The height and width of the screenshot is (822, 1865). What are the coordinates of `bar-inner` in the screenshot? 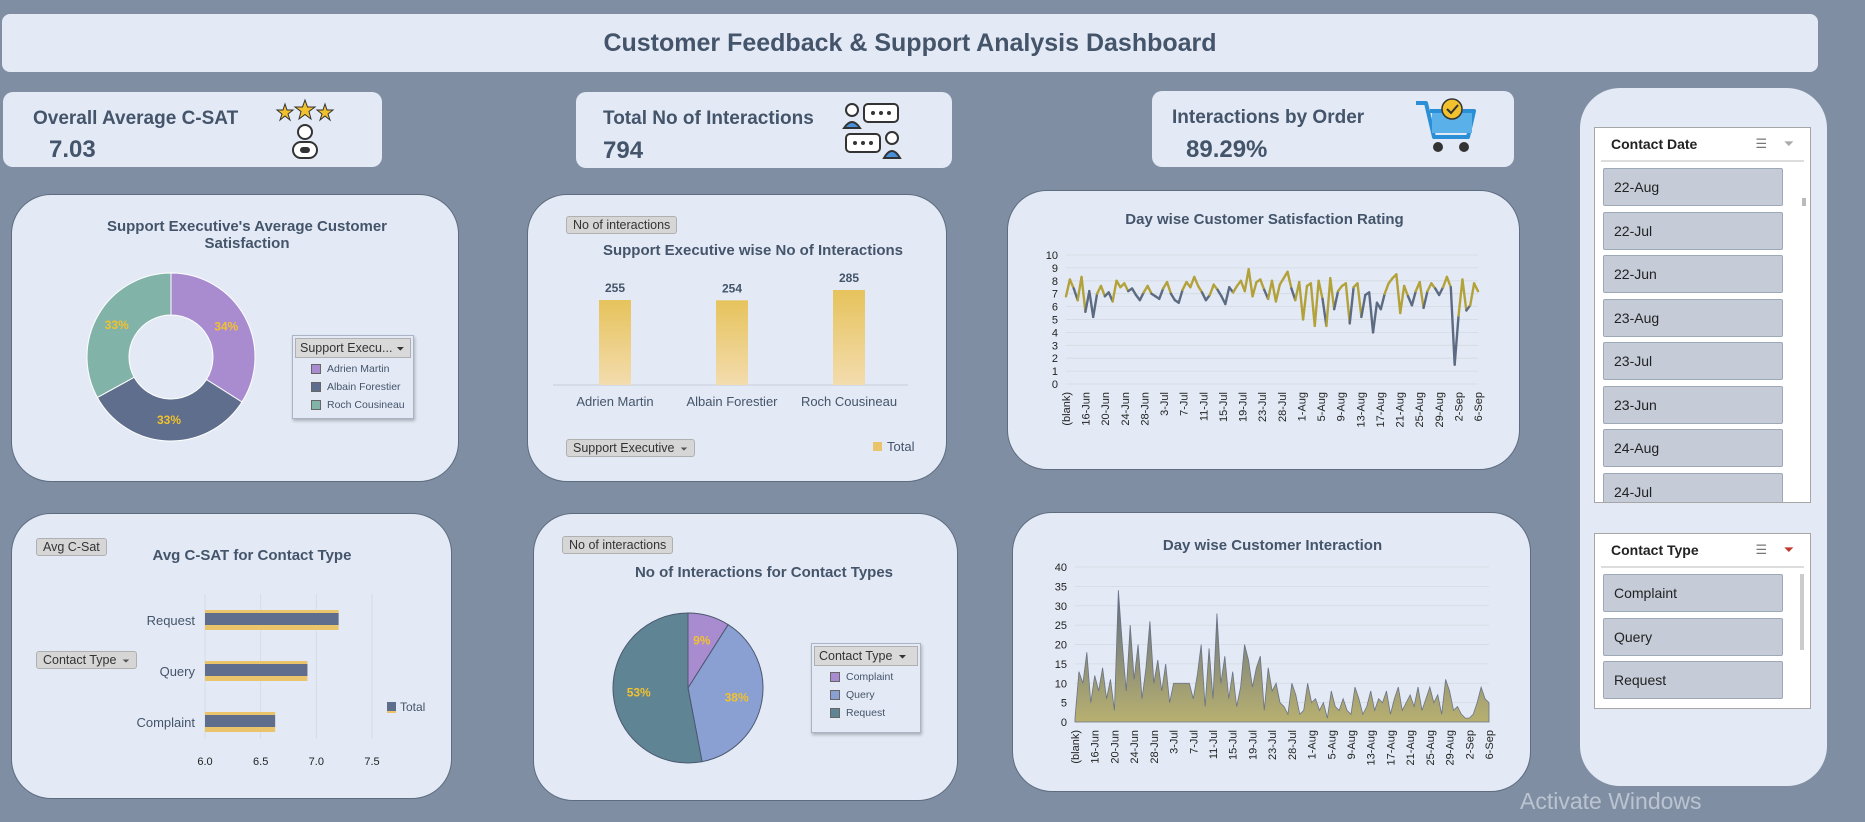 It's located at (272, 619).